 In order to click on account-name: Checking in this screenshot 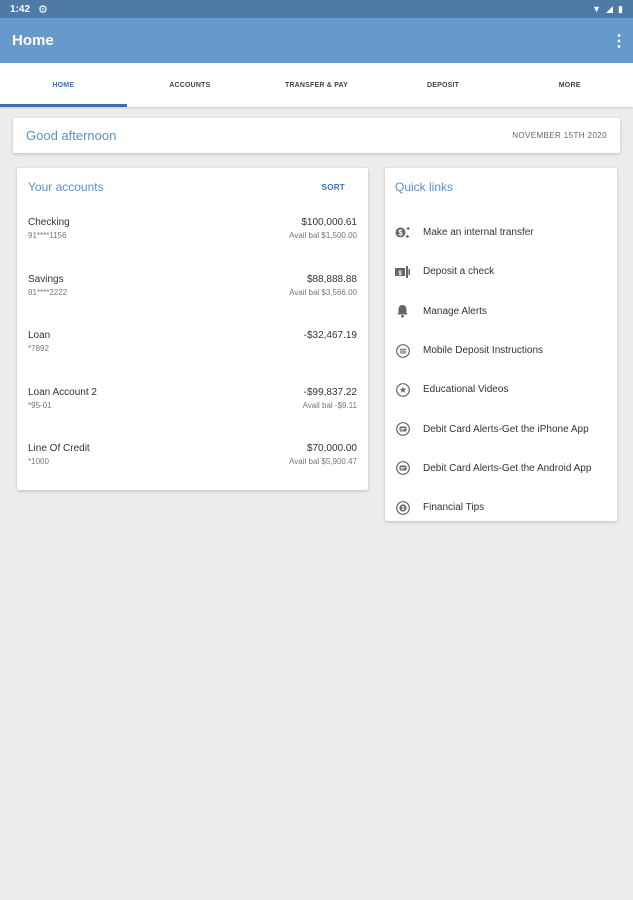, I will do `click(49, 222)`.